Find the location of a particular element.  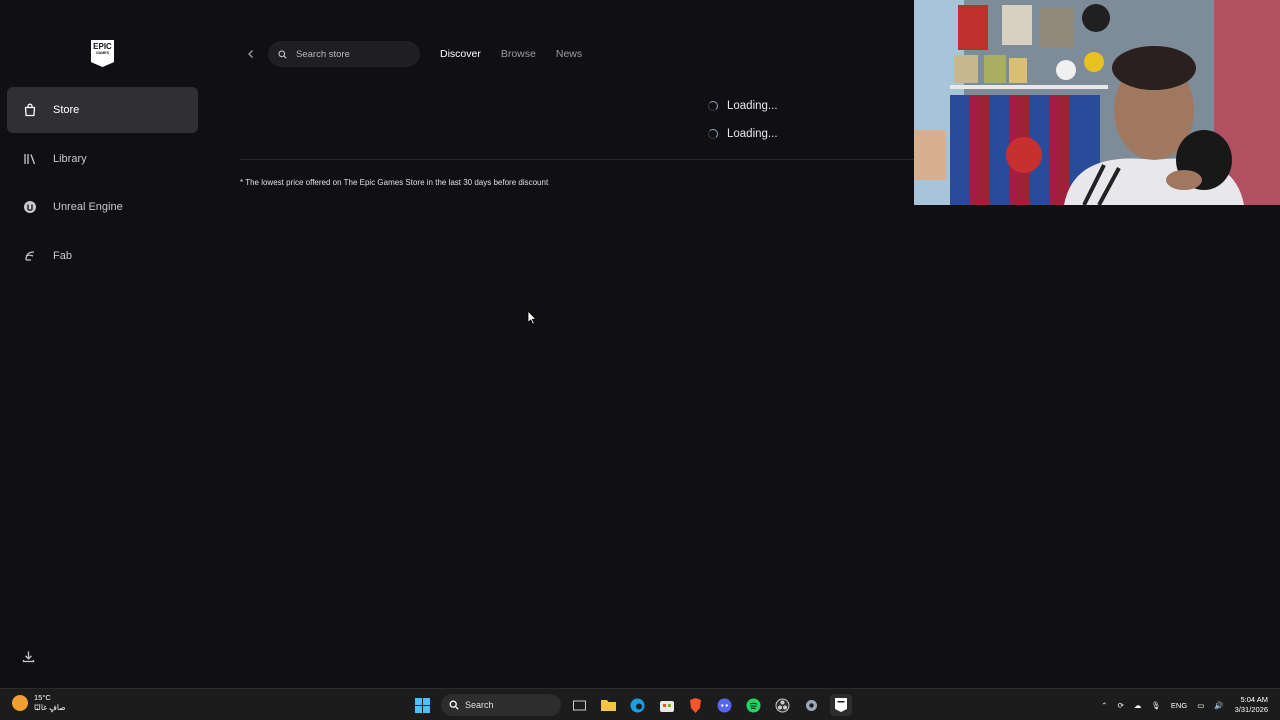

mouse-cursor-icon is located at coordinates (532, 317).